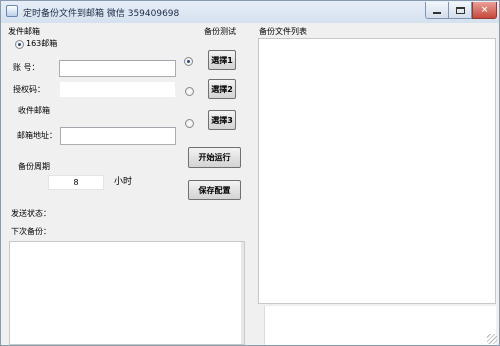 The height and width of the screenshot is (346, 500). I want to click on select-3-button: 選擇3, so click(222, 120).